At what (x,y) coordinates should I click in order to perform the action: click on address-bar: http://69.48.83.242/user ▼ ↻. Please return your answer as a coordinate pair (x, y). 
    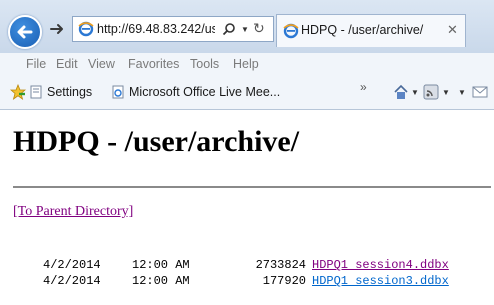
    Looking at the image, I should click on (173, 29).